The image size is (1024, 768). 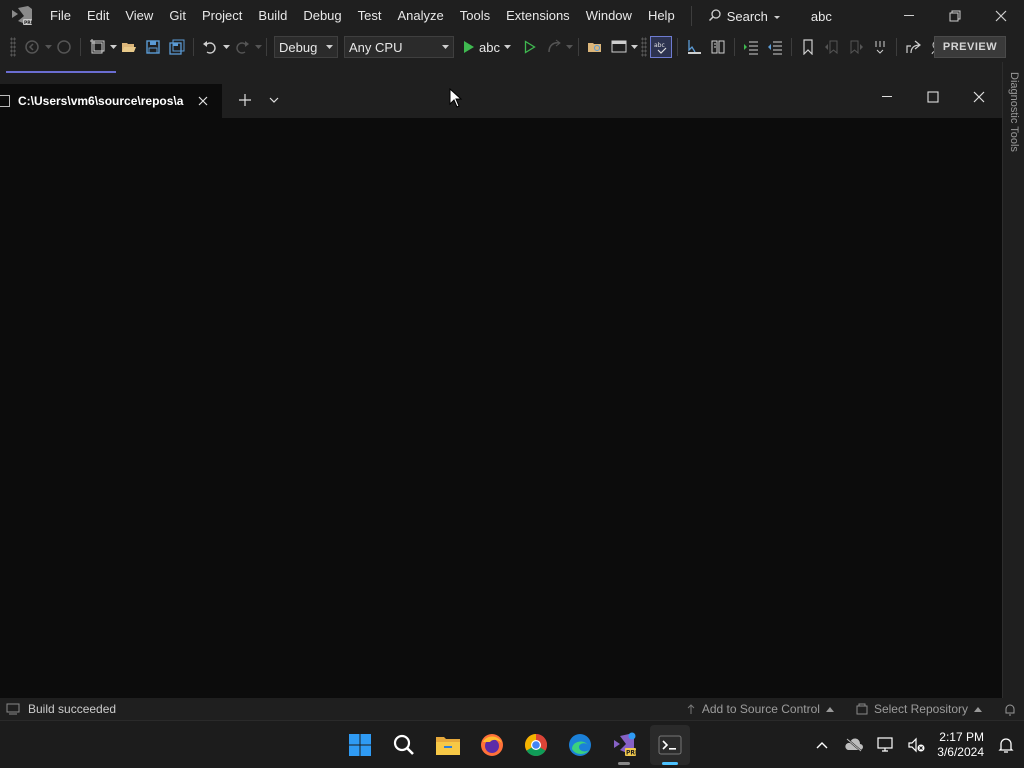 What do you see at coordinates (420, 16) in the screenshot?
I see `menu-analyze: Analyze` at bounding box center [420, 16].